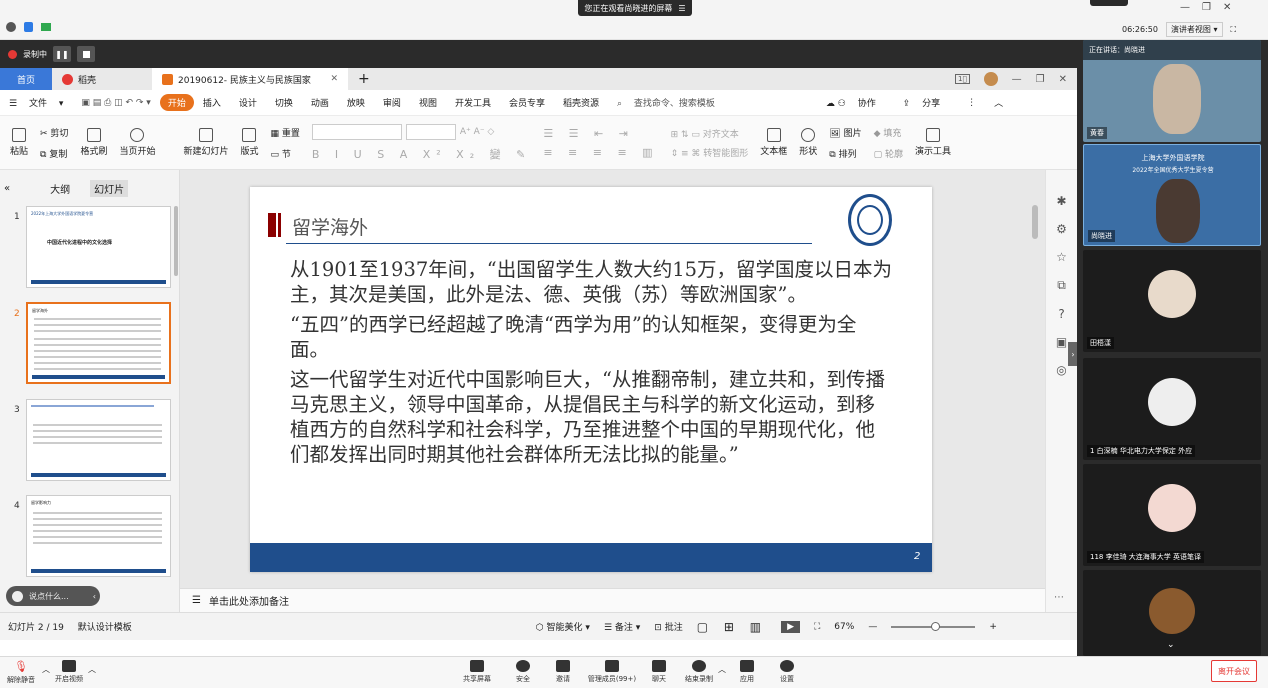 This screenshot has width=1268, height=688. Describe the element at coordinates (600, 152) in the screenshot. I see `align-buttons: ≡ ≡ ≡ ≡ ▥` at that location.